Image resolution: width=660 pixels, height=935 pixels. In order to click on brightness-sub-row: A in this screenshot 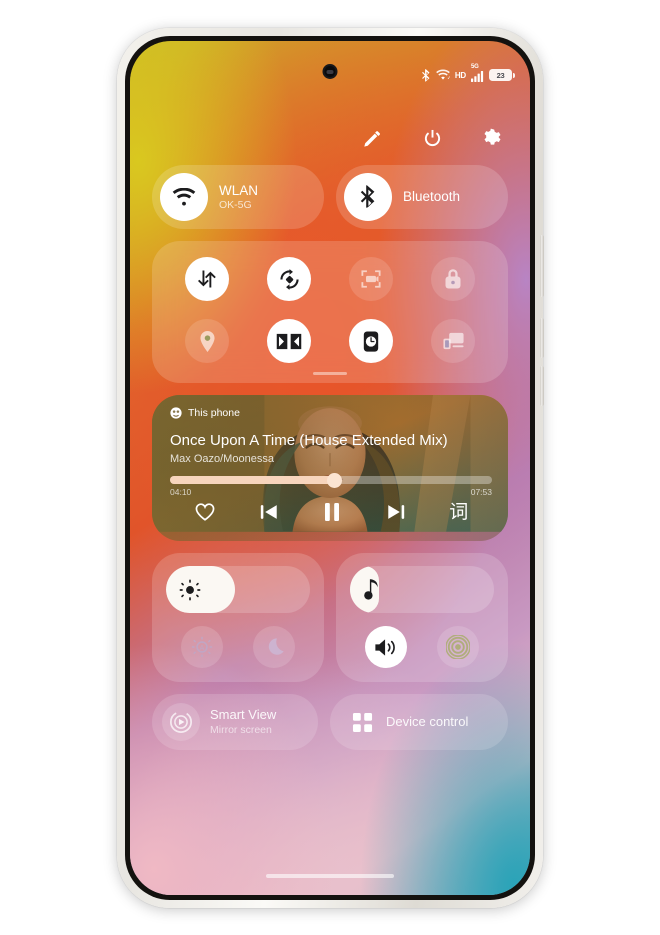, I will do `click(238, 647)`.